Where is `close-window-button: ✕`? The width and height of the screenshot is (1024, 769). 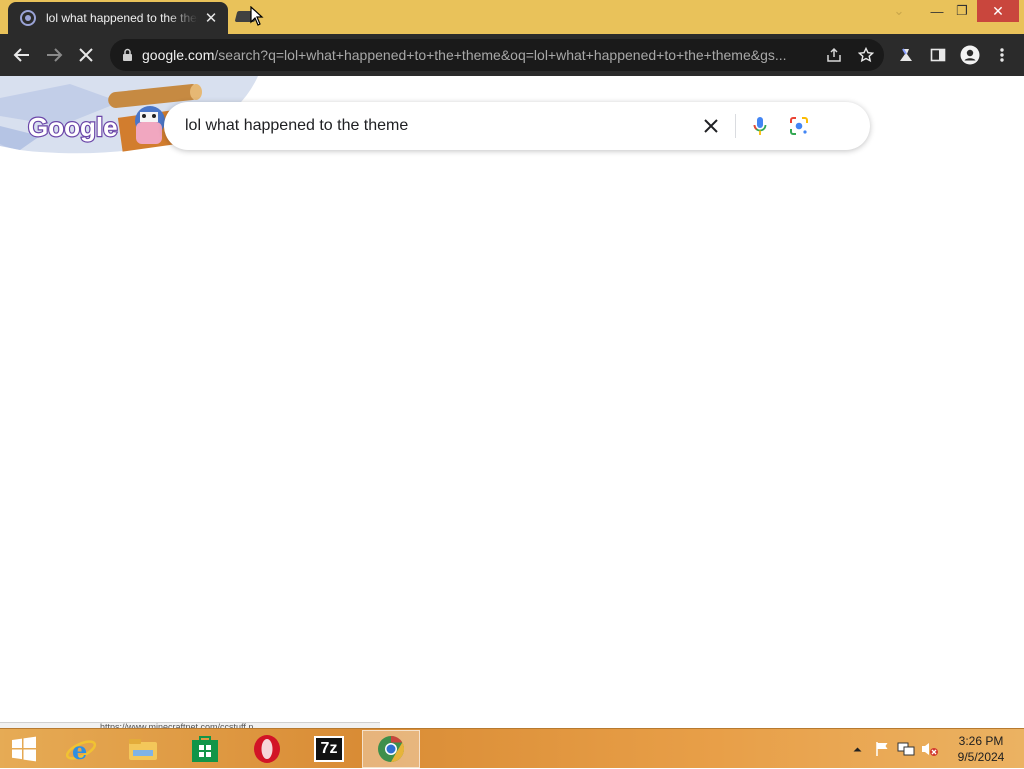 close-window-button: ✕ is located at coordinates (998, 11).